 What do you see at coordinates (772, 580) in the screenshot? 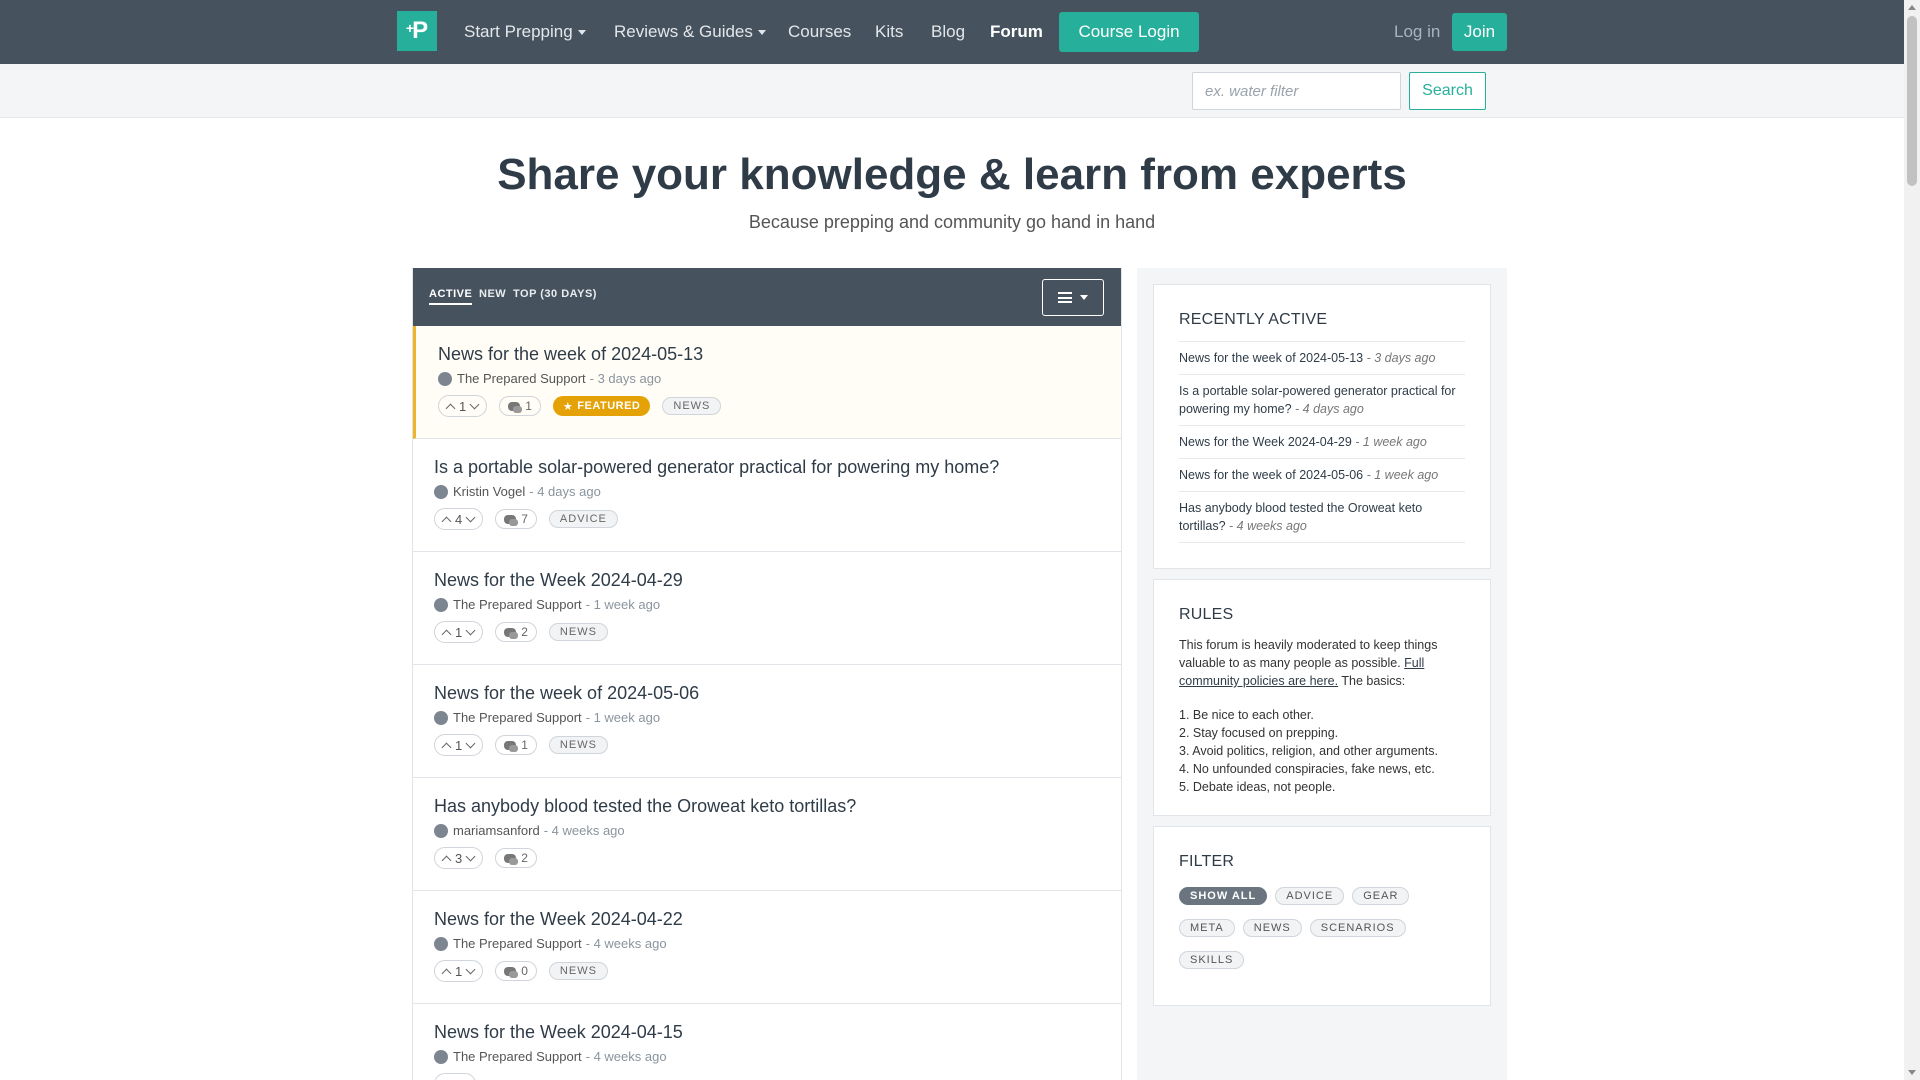
I see `post-title: News for the Week 2024-04-29` at bounding box center [772, 580].